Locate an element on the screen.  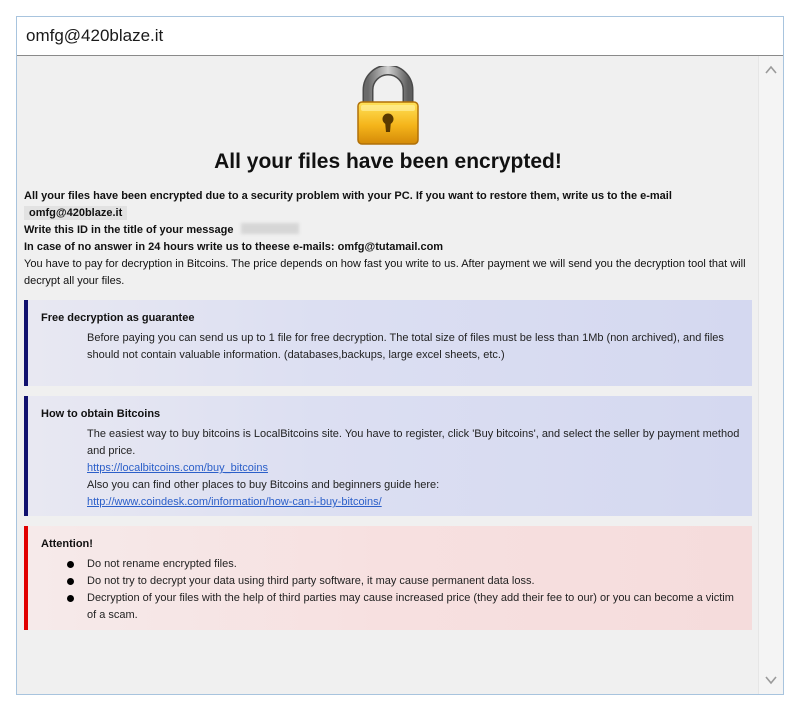
contact-email: omfg@420blaze.it is located at coordinates (76, 213).